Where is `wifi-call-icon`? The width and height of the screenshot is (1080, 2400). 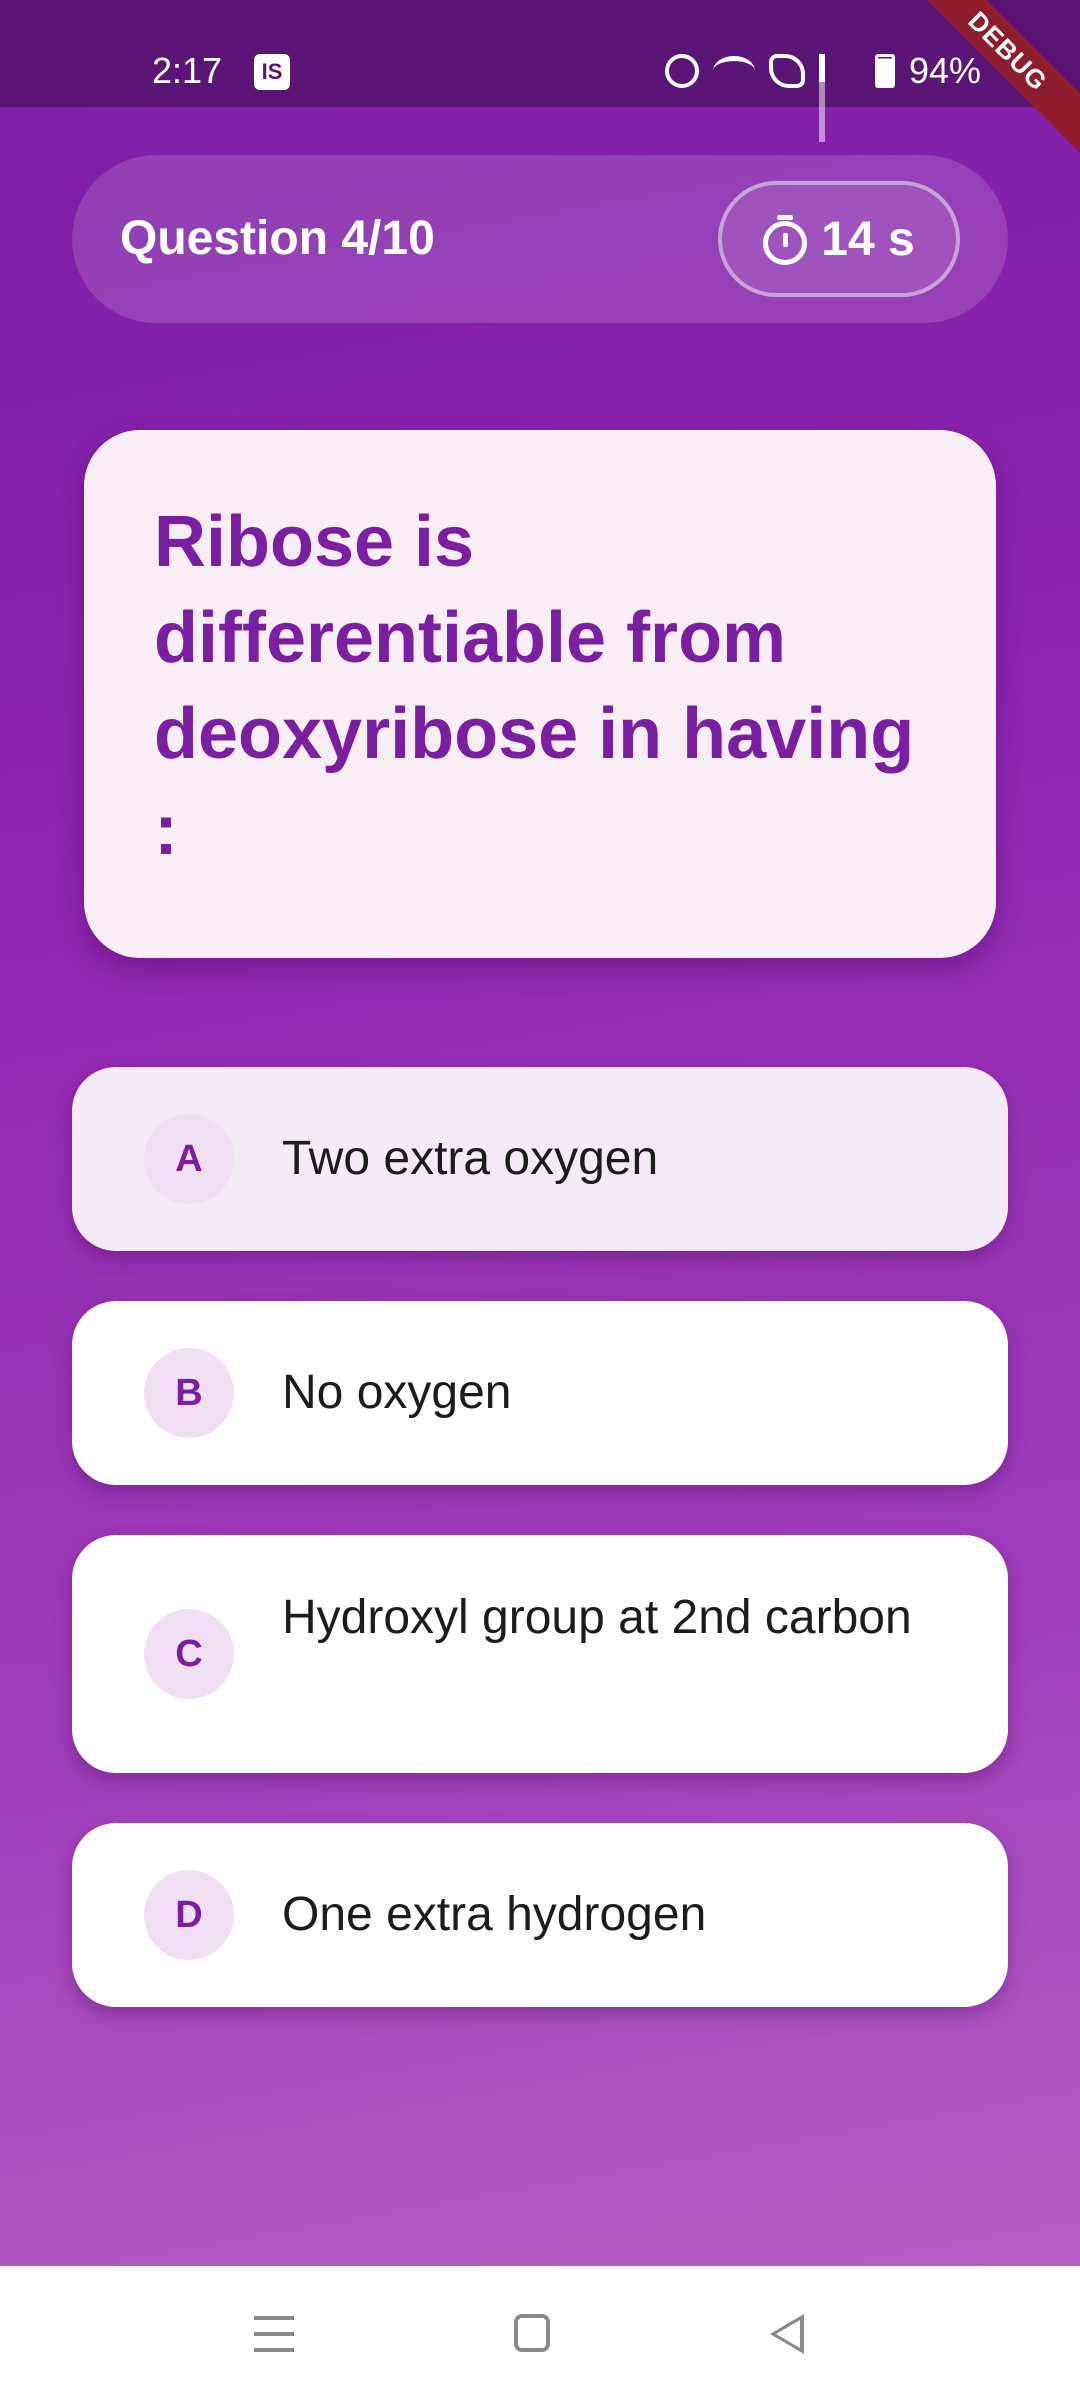 wifi-call-icon is located at coordinates (787, 71).